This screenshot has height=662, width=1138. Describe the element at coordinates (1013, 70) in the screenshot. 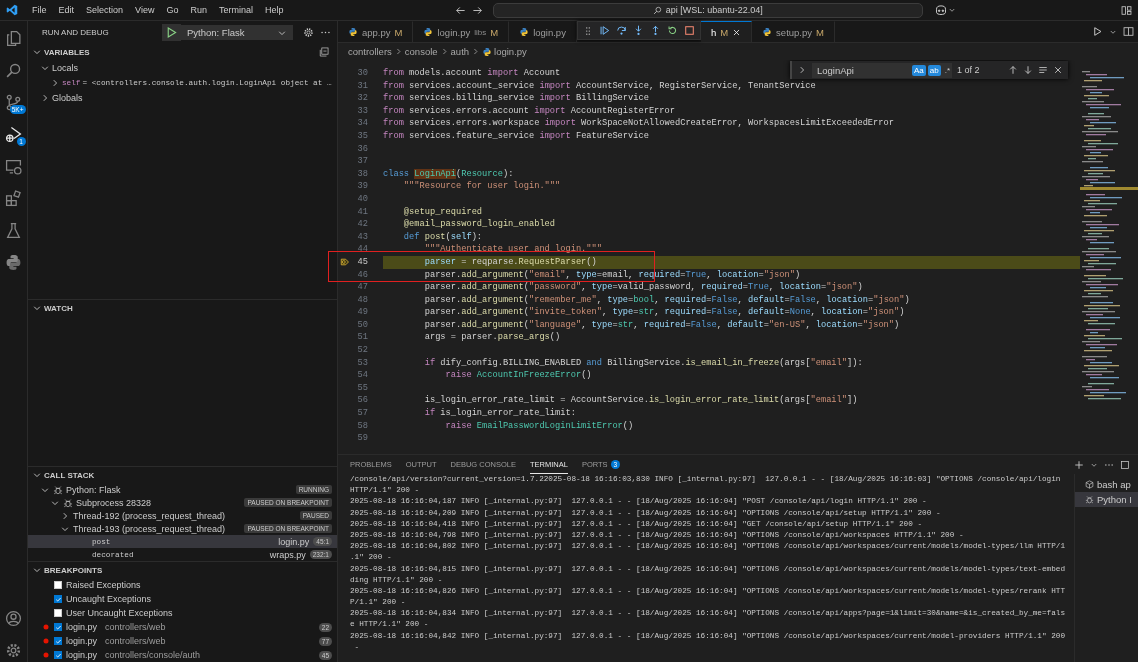

I see `previous-match-icon` at that location.